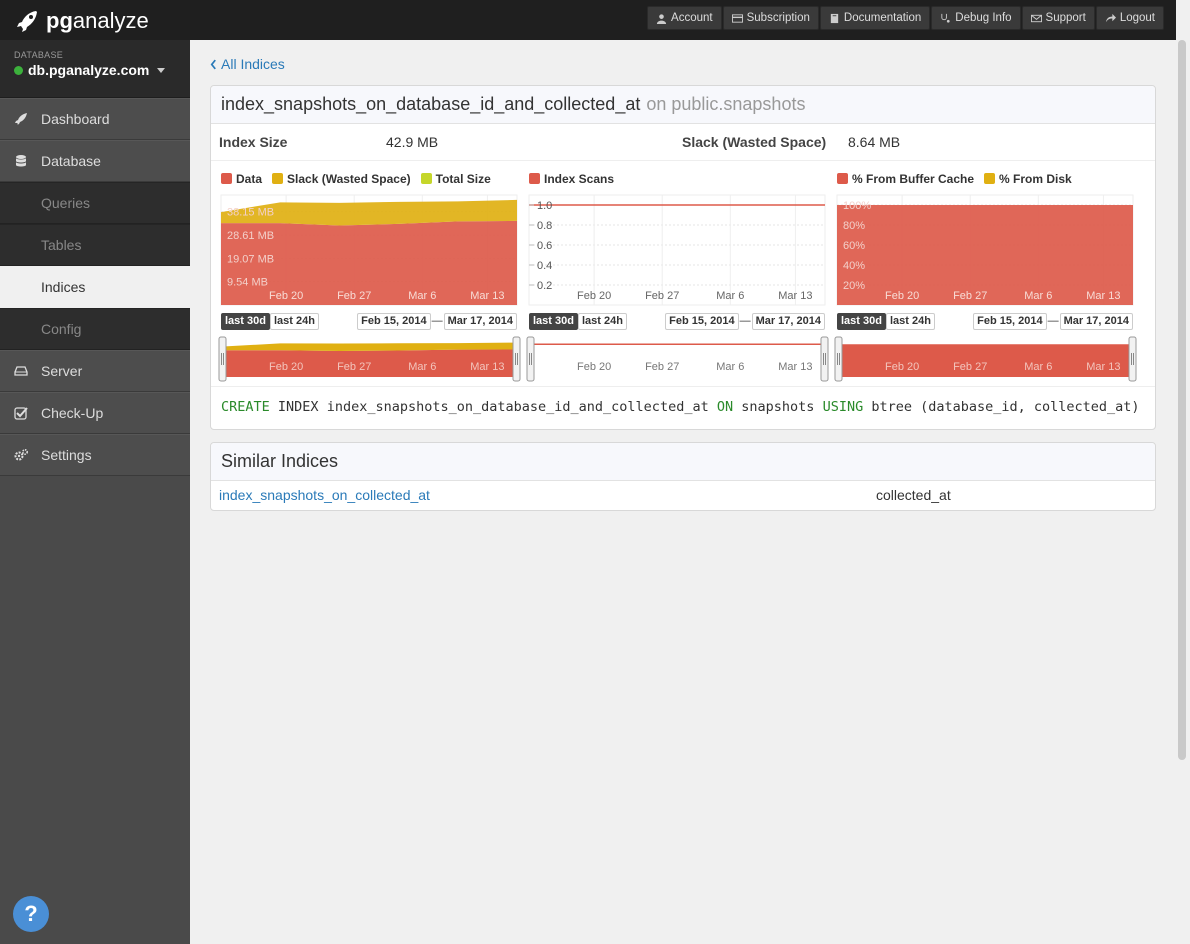 This screenshot has height=944, width=1190. What do you see at coordinates (21, 119) in the screenshot?
I see `rocket-icon` at bounding box center [21, 119].